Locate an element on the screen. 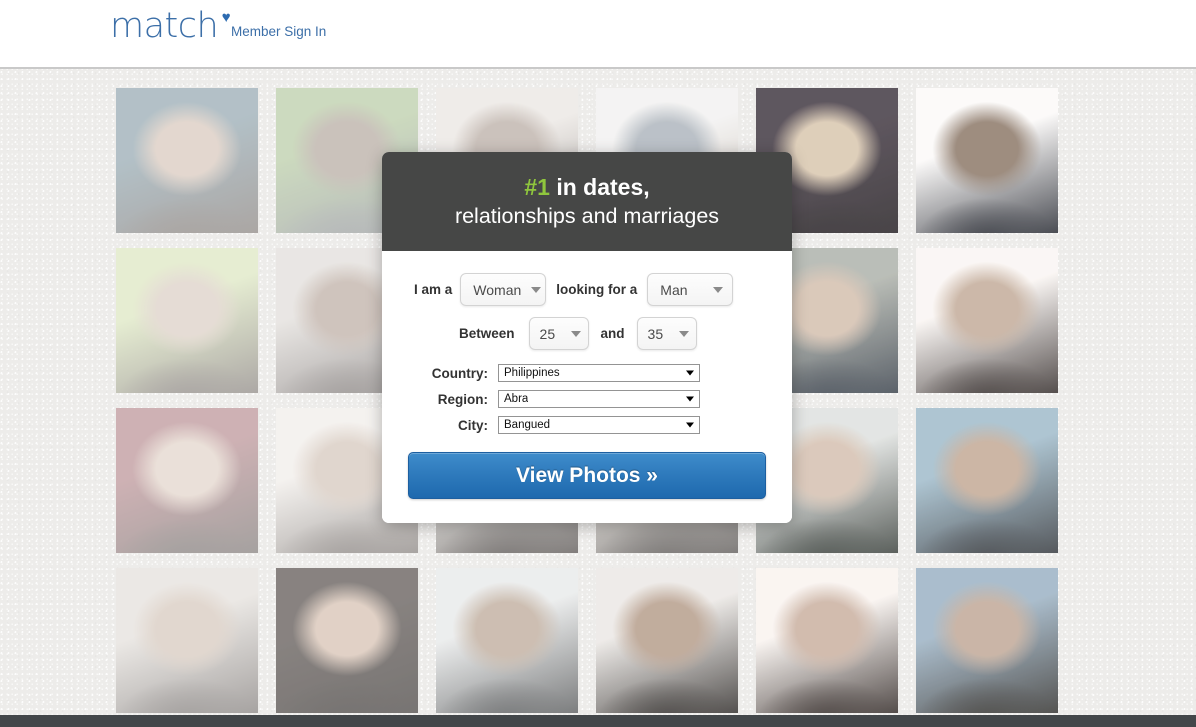  age-max-select: 35 is located at coordinates (666, 333).